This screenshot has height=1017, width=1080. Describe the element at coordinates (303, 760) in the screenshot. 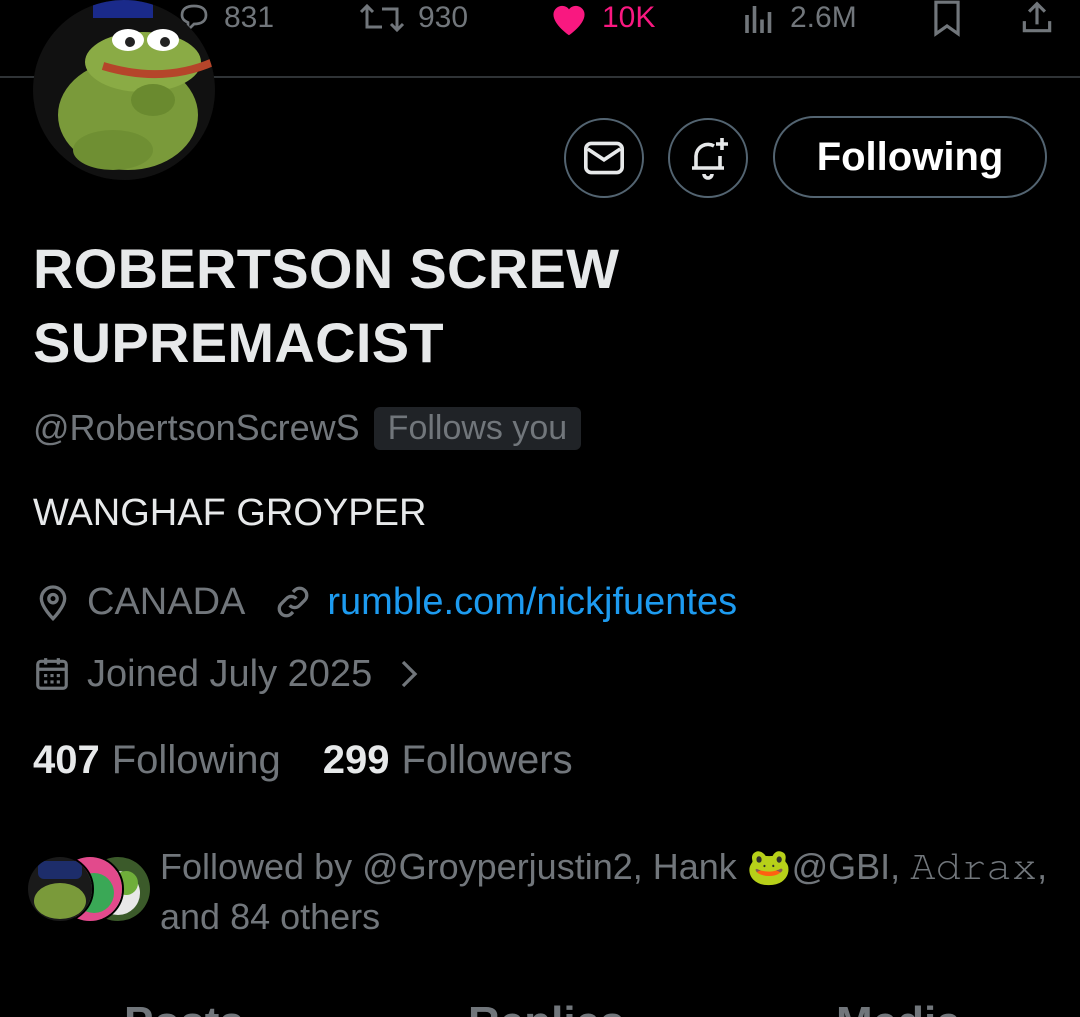

I see `follow-stats: 407 Following 299 Followers` at that location.